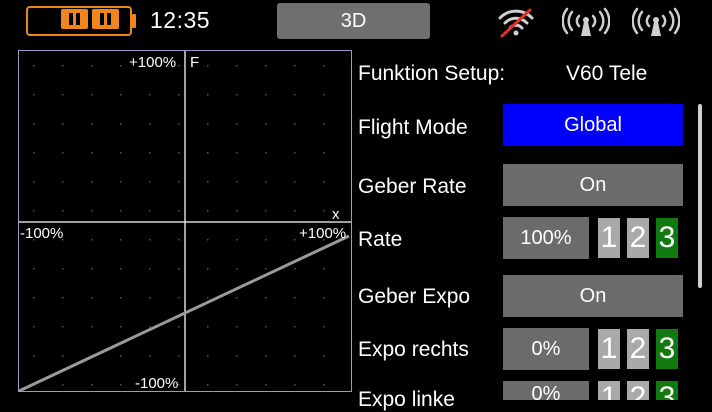 This screenshot has height=412, width=712. Describe the element at coordinates (413, 349) in the screenshot. I see `expo-rechts-label: Expo rechts` at that location.